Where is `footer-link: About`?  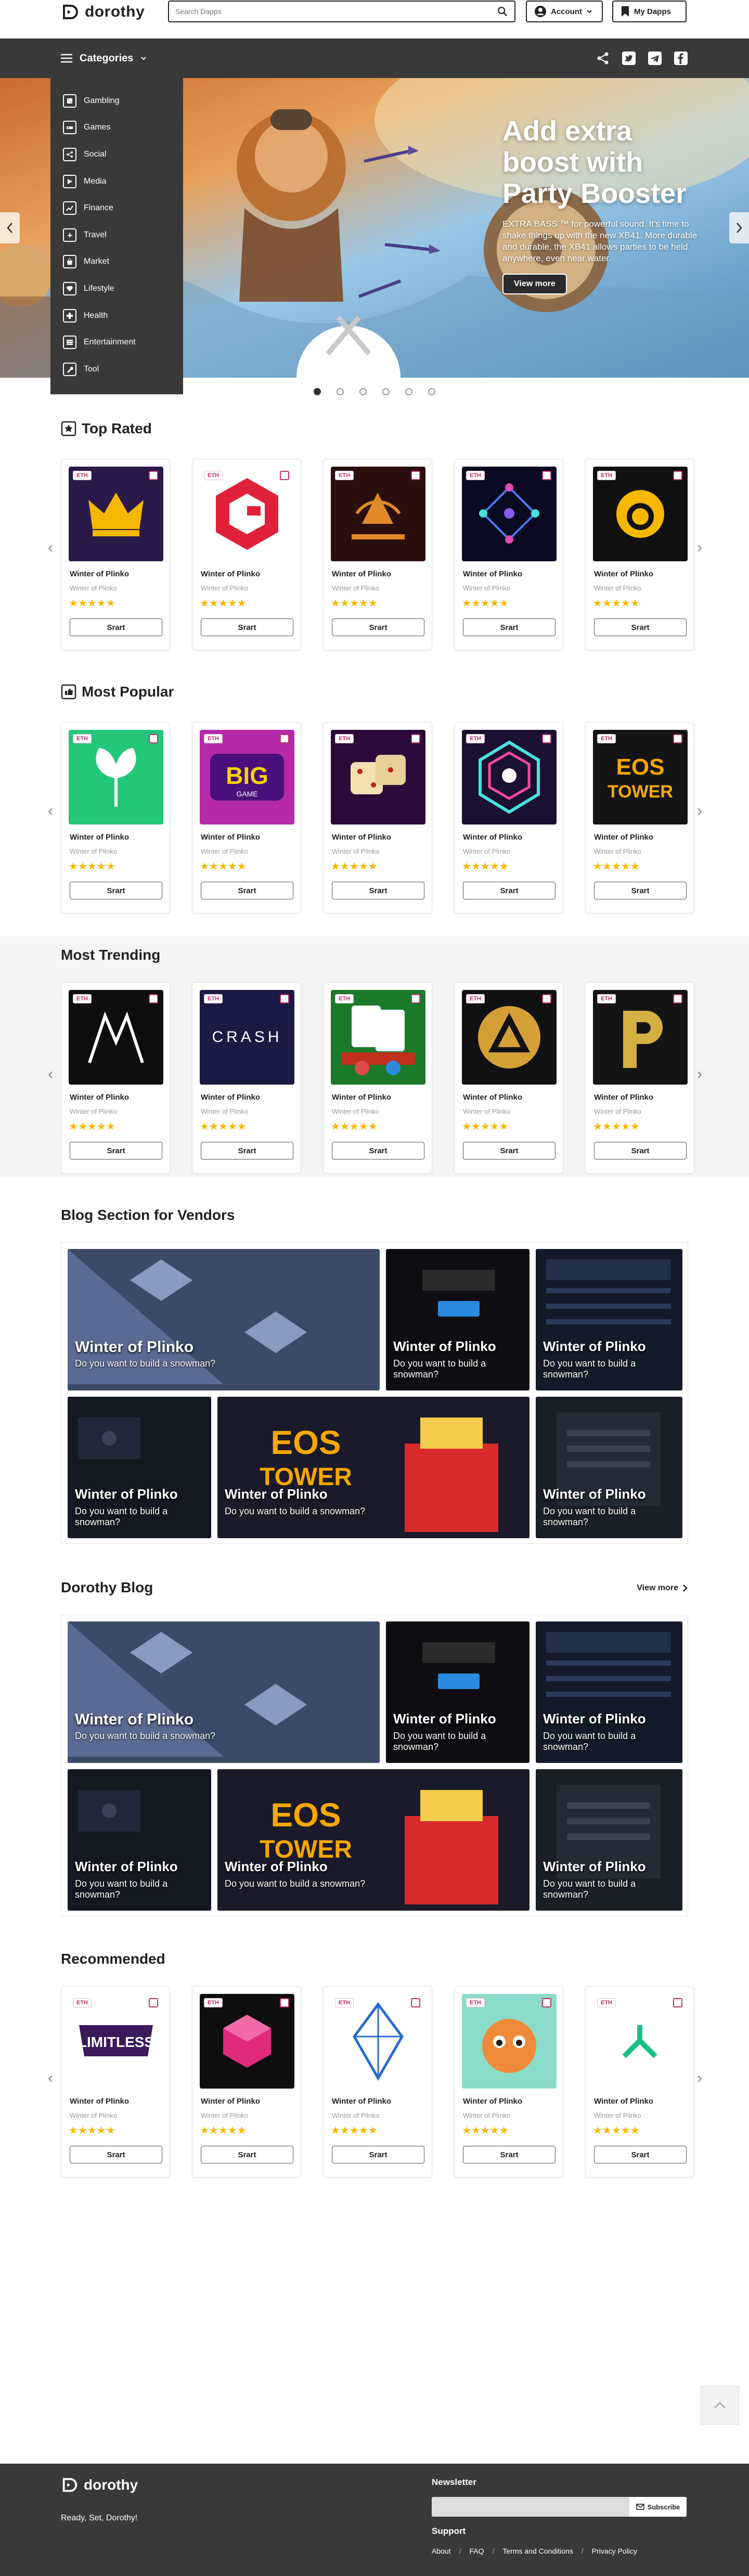 footer-link: About is located at coordinates (441, 2551).